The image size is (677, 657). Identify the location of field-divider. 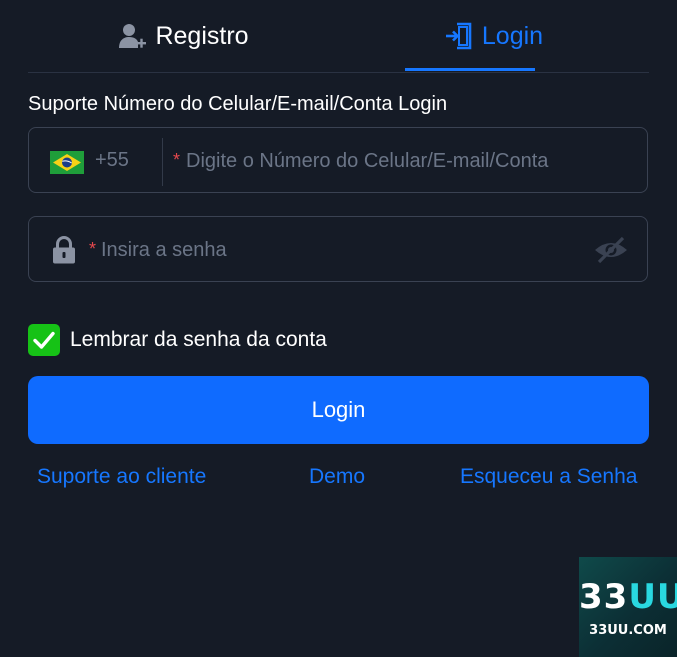
(162, 162).